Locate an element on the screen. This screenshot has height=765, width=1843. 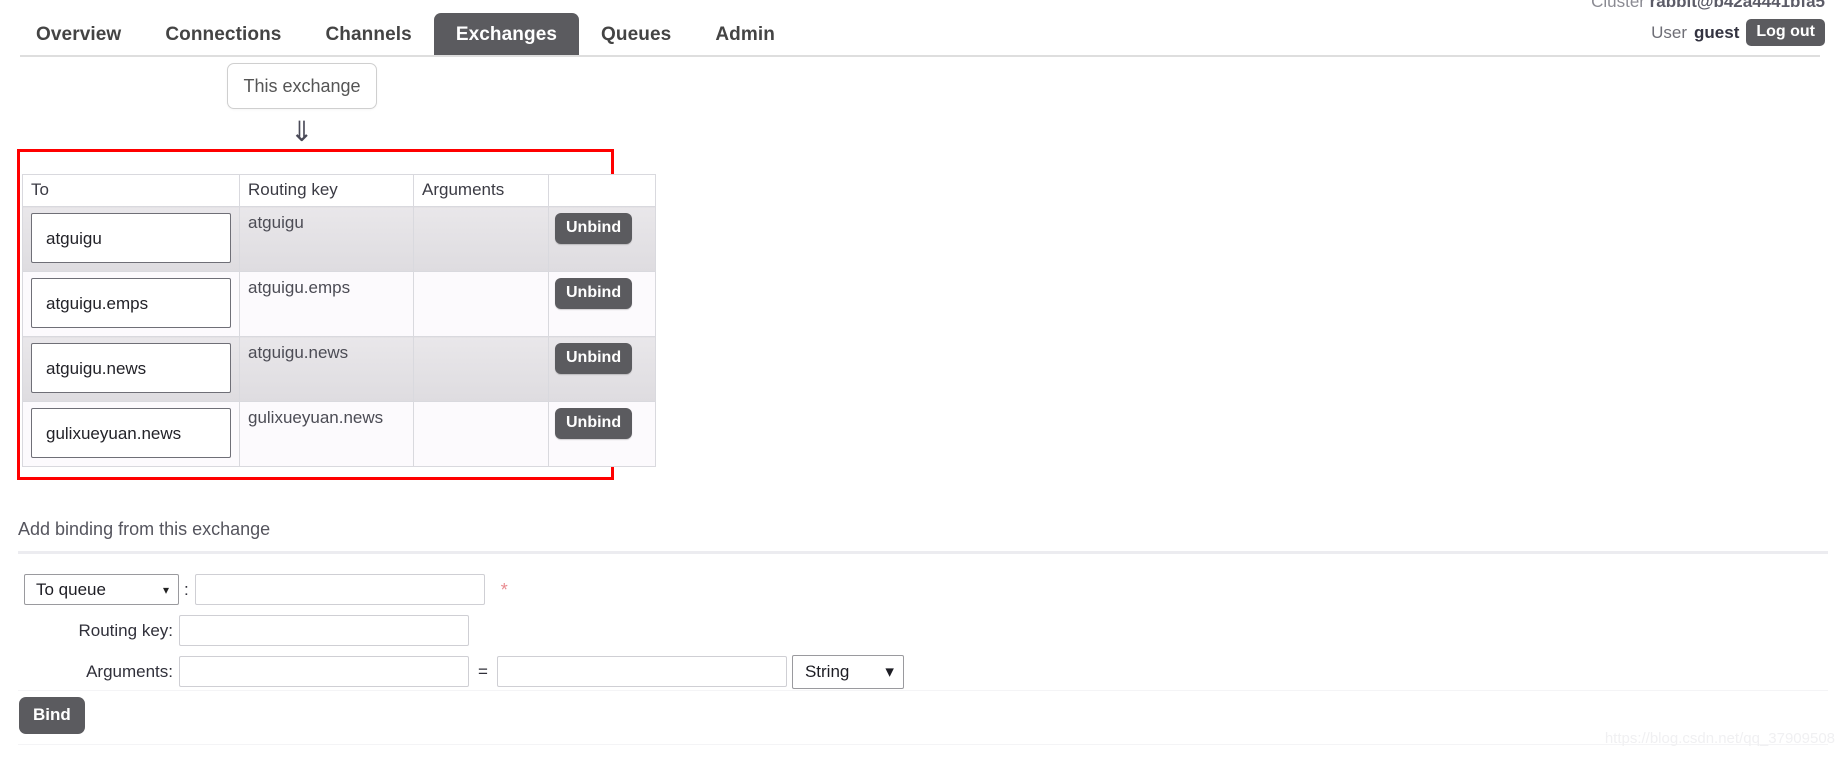
destination-type-value: To queue is located at coordinates (71, 589).